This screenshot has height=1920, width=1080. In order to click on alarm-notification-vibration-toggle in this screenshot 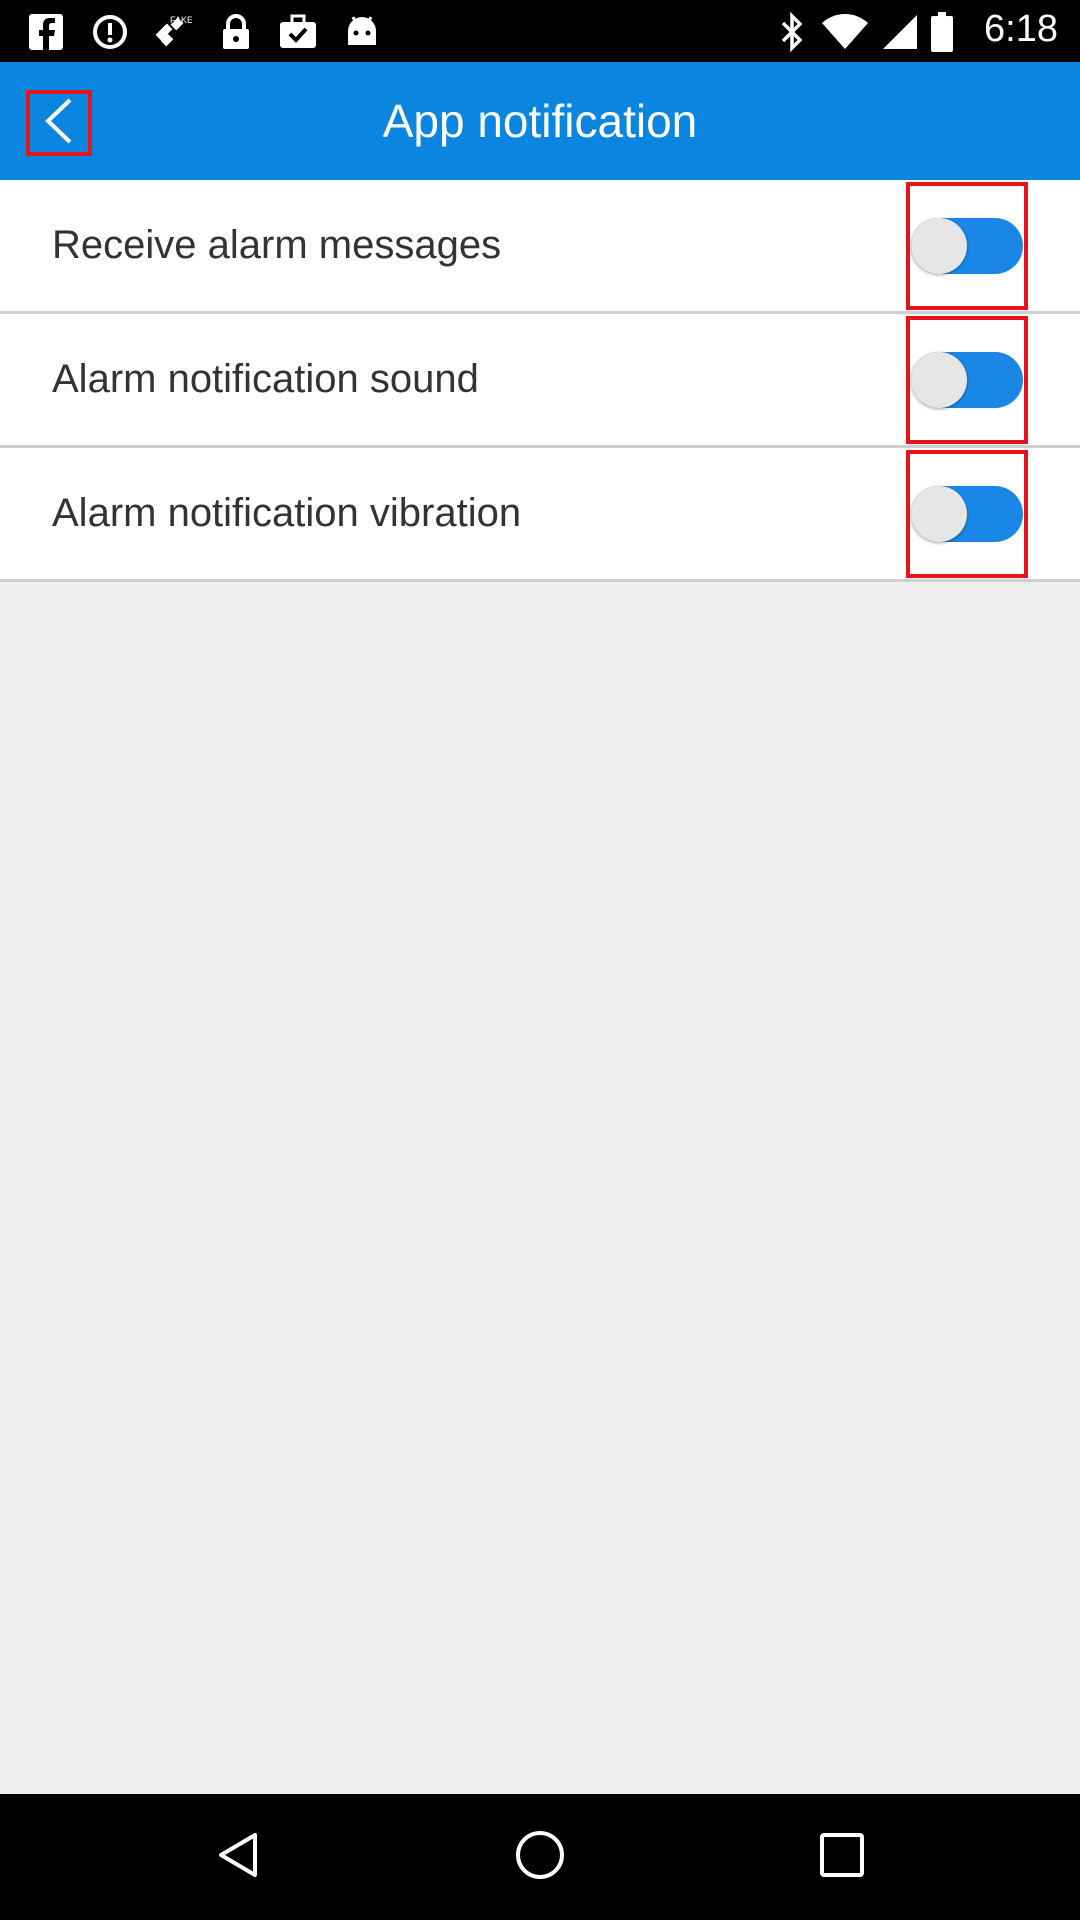, I will do `click(967, 514)`.